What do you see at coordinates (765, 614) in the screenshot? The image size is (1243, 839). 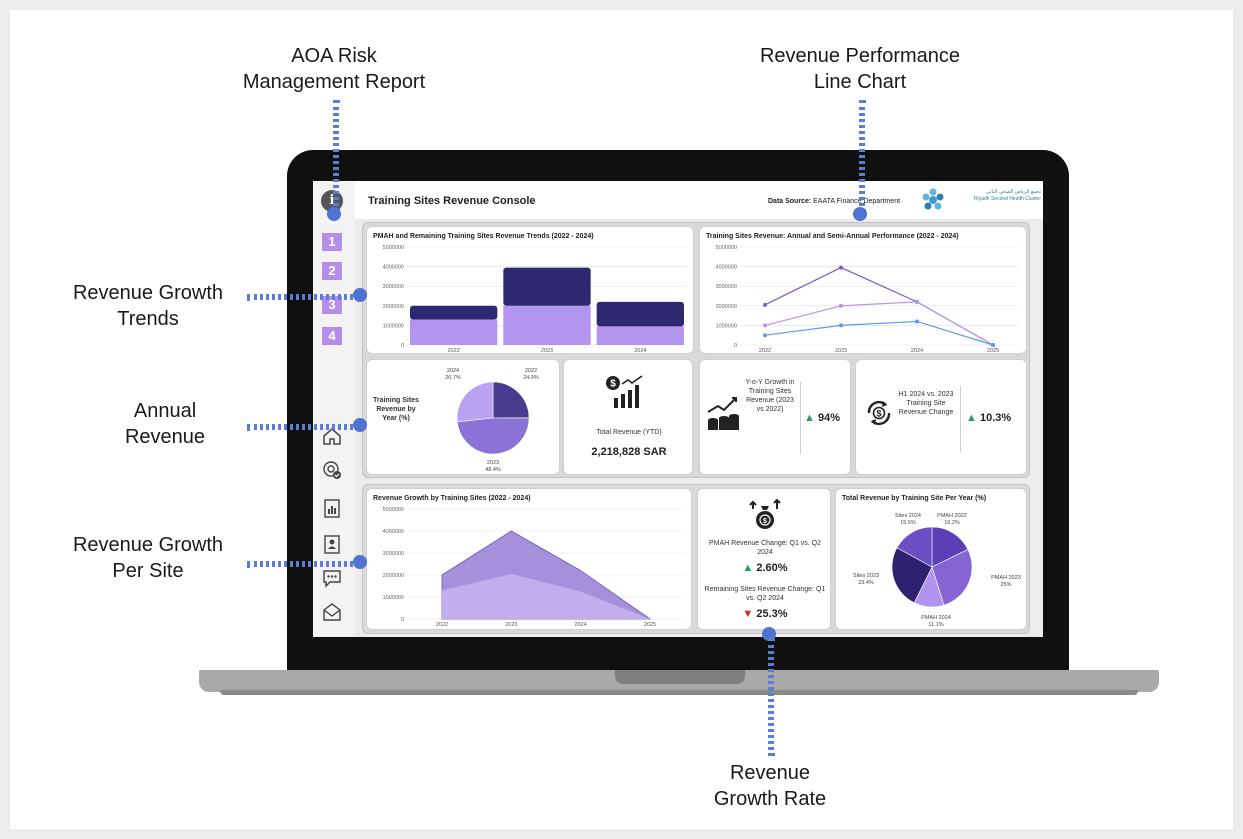 I see `remaining-change-value: ▼ 25.3%` at bounding box center [765, 614].